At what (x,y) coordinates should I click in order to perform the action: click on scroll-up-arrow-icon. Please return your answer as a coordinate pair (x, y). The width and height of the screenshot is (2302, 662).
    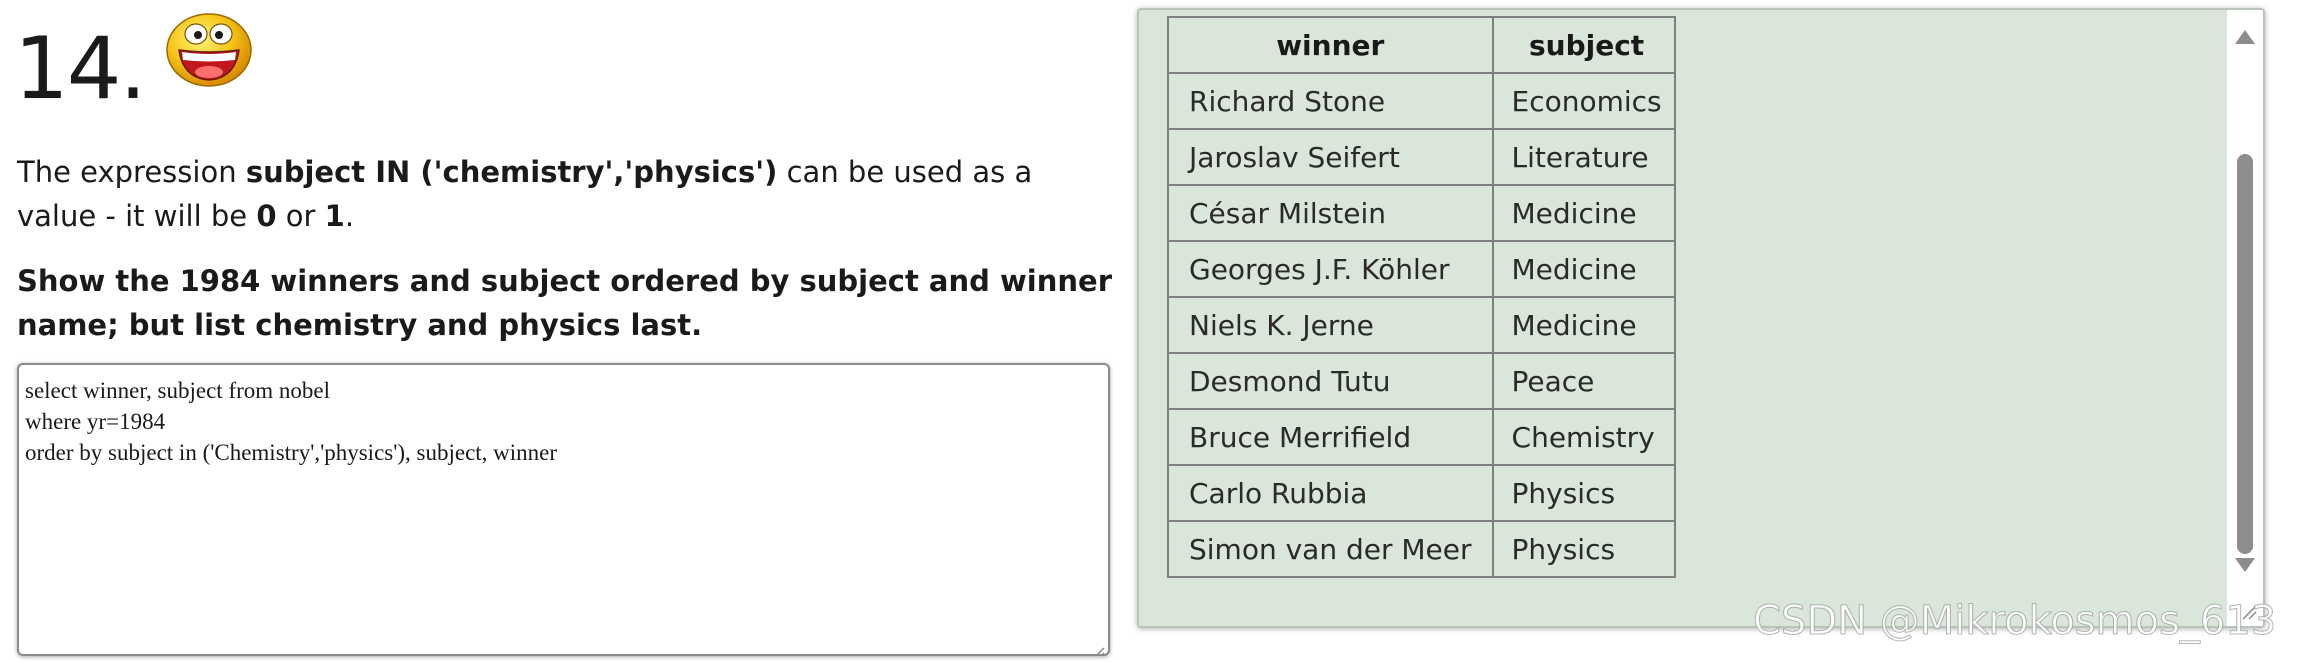
    Looking at the image, I should click on (2245, 37).